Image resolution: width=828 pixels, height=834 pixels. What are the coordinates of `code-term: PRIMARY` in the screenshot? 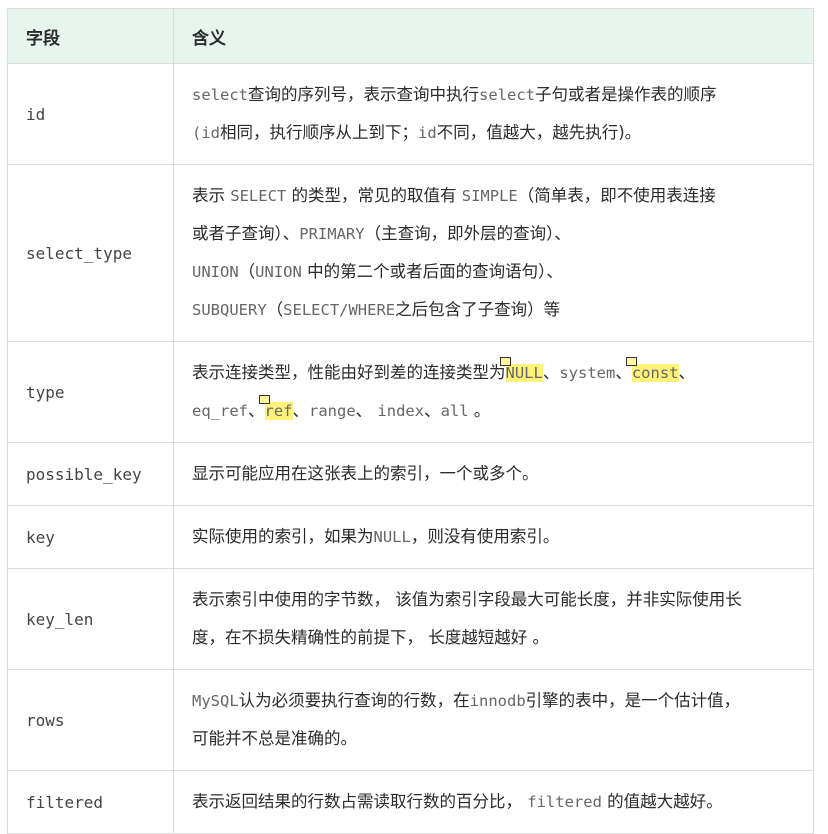 It's located at (332, 234).